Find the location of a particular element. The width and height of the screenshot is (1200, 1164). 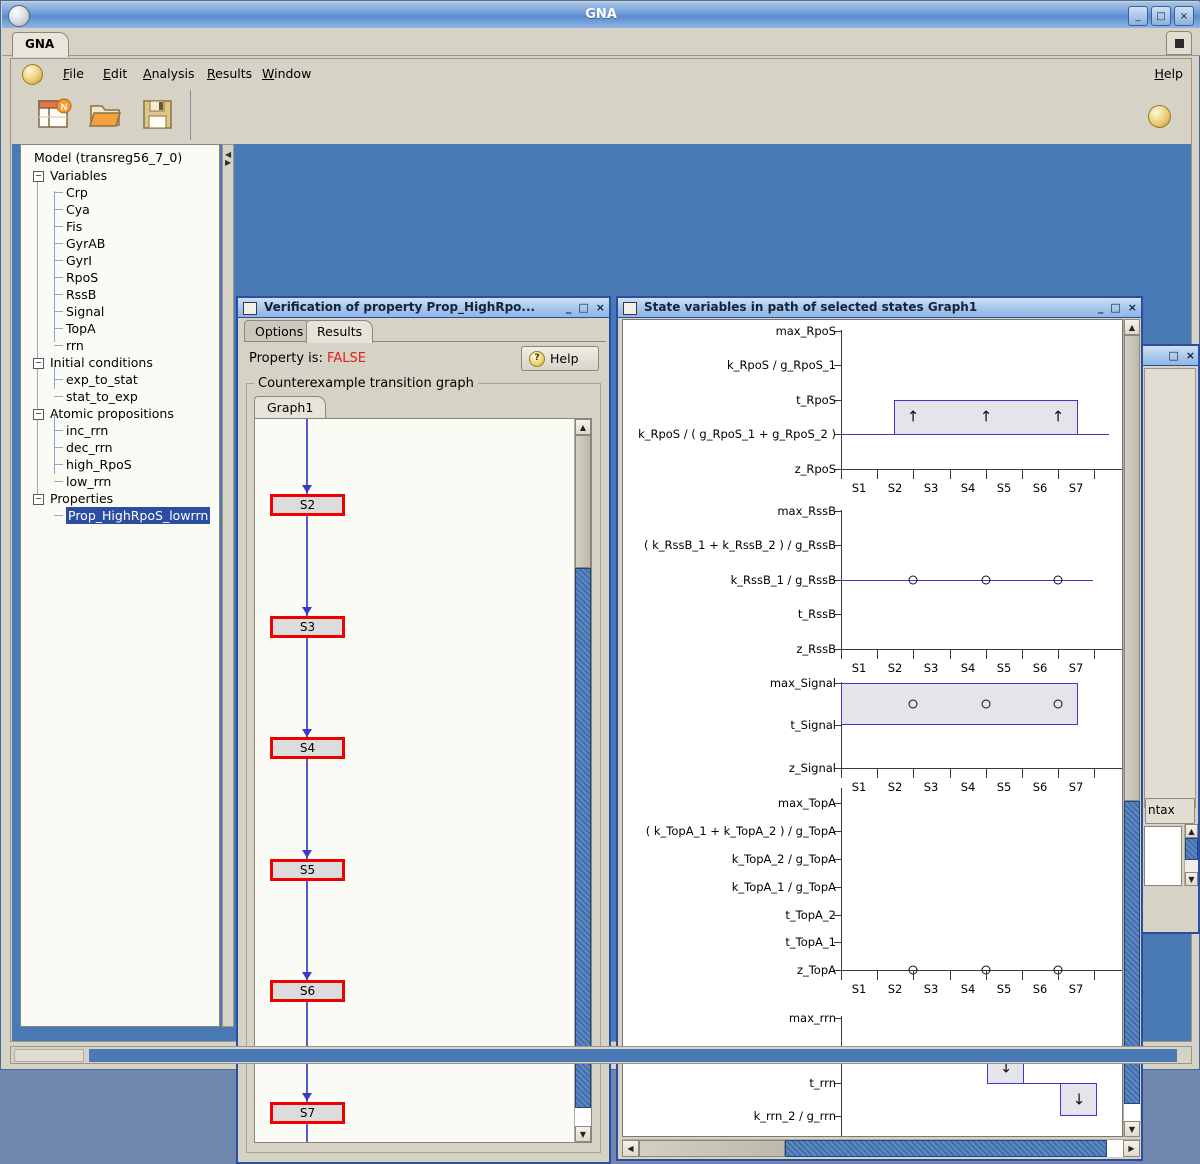

plot-scroll-up-button: ▲ is located at coordinates (1132, 327).